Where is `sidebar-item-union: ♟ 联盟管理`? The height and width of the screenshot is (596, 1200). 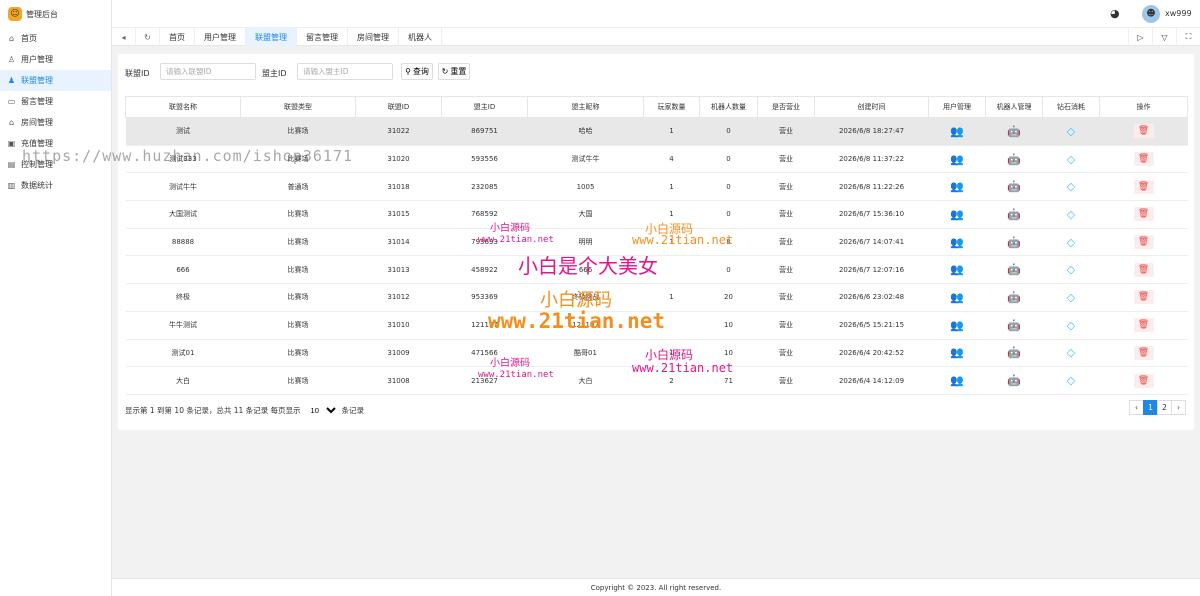
sidebar-item-union: ♟ 联盟管理 is located at coordinates (55, 80).